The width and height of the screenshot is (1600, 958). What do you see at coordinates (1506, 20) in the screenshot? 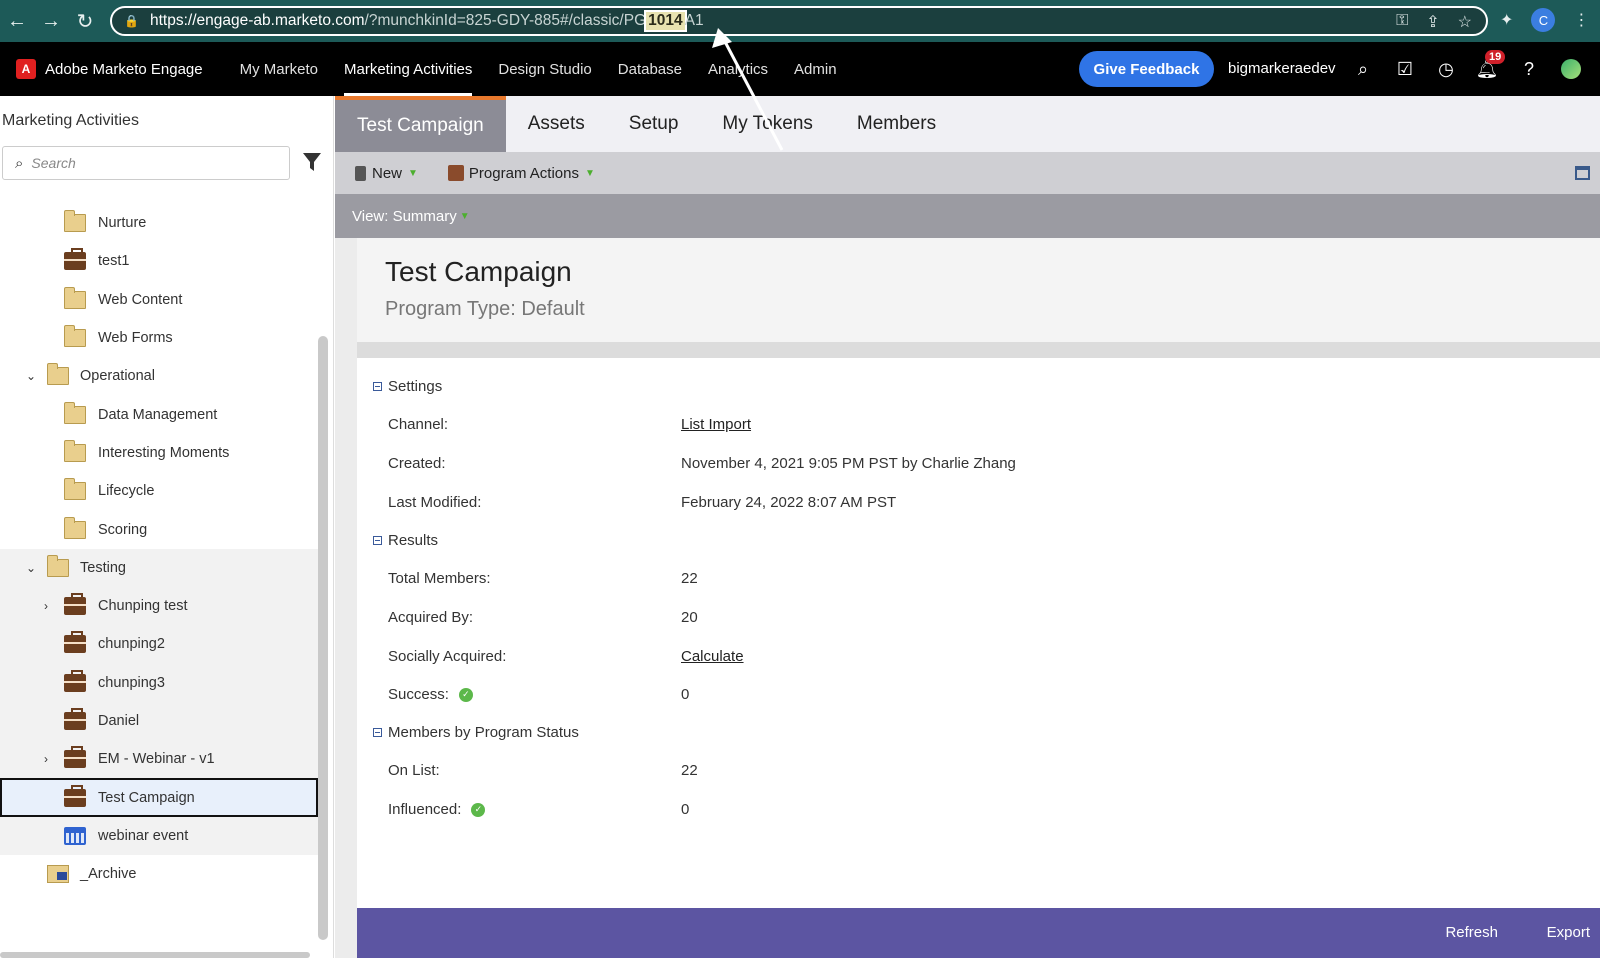
I see `extensions-icon: ✦` at bounding box center [1506, 20].